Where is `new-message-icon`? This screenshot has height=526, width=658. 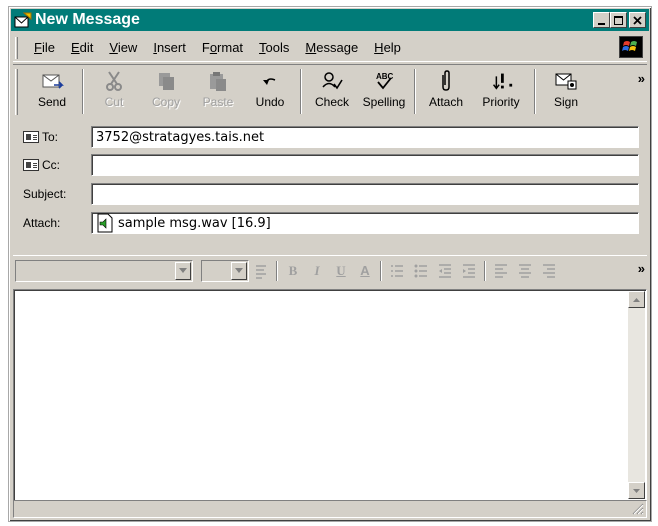 new-message-icon is located at coordinates (23, 20).